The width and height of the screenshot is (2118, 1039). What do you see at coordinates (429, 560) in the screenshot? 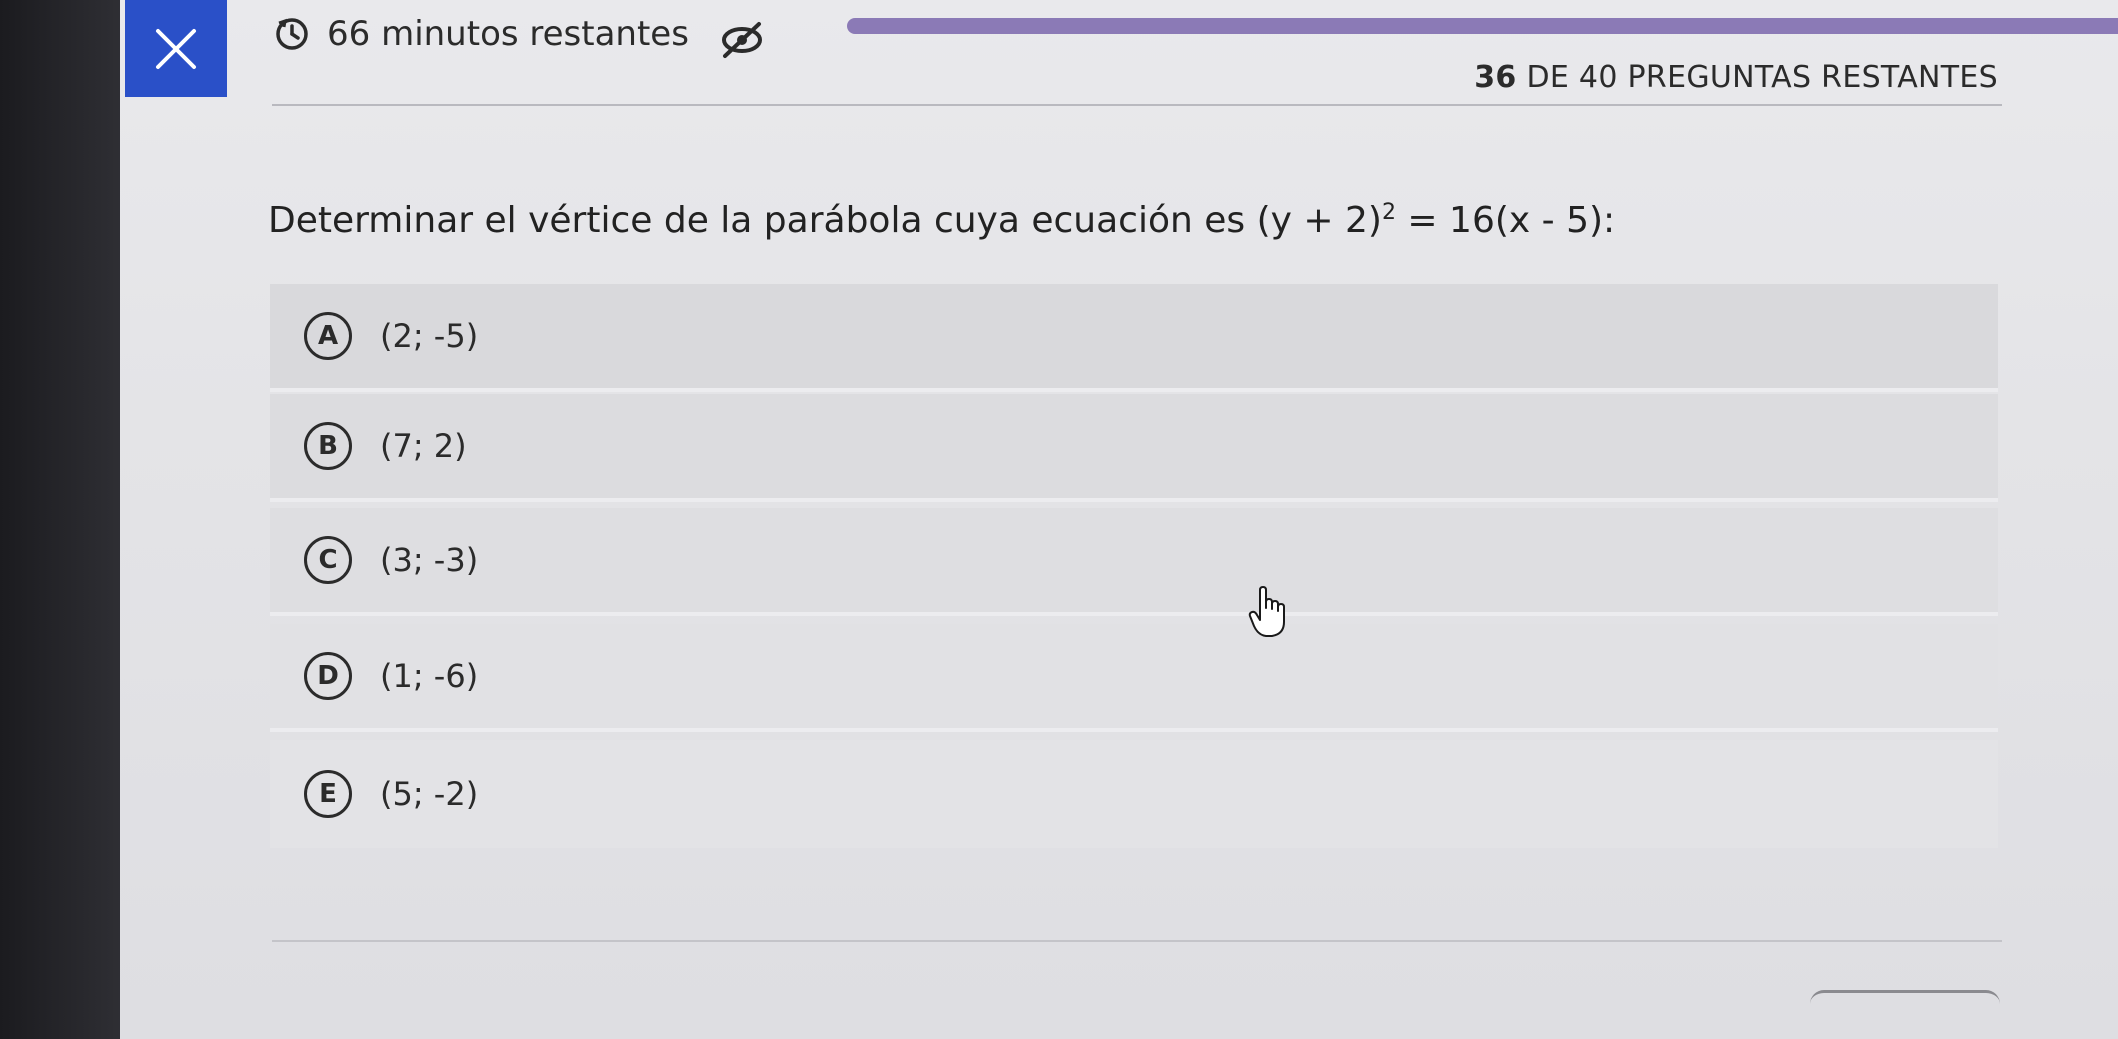
I see `option-text: (3; -3)` at bounding box center [429, 560].